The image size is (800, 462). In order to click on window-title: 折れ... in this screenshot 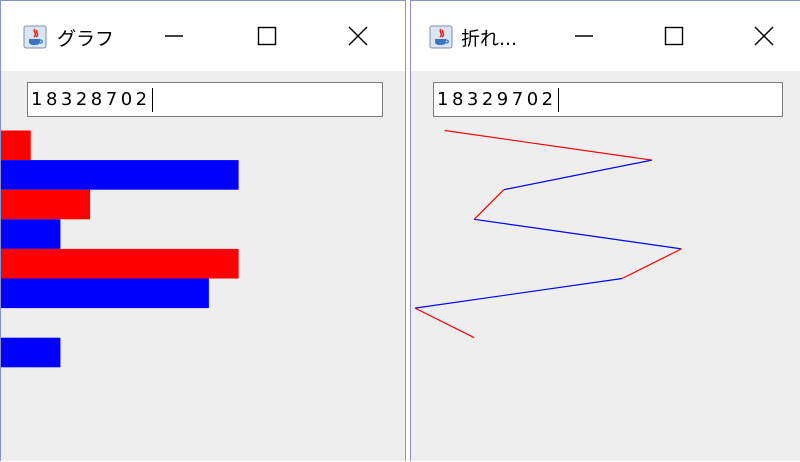, I will do `click(489, 39)`.